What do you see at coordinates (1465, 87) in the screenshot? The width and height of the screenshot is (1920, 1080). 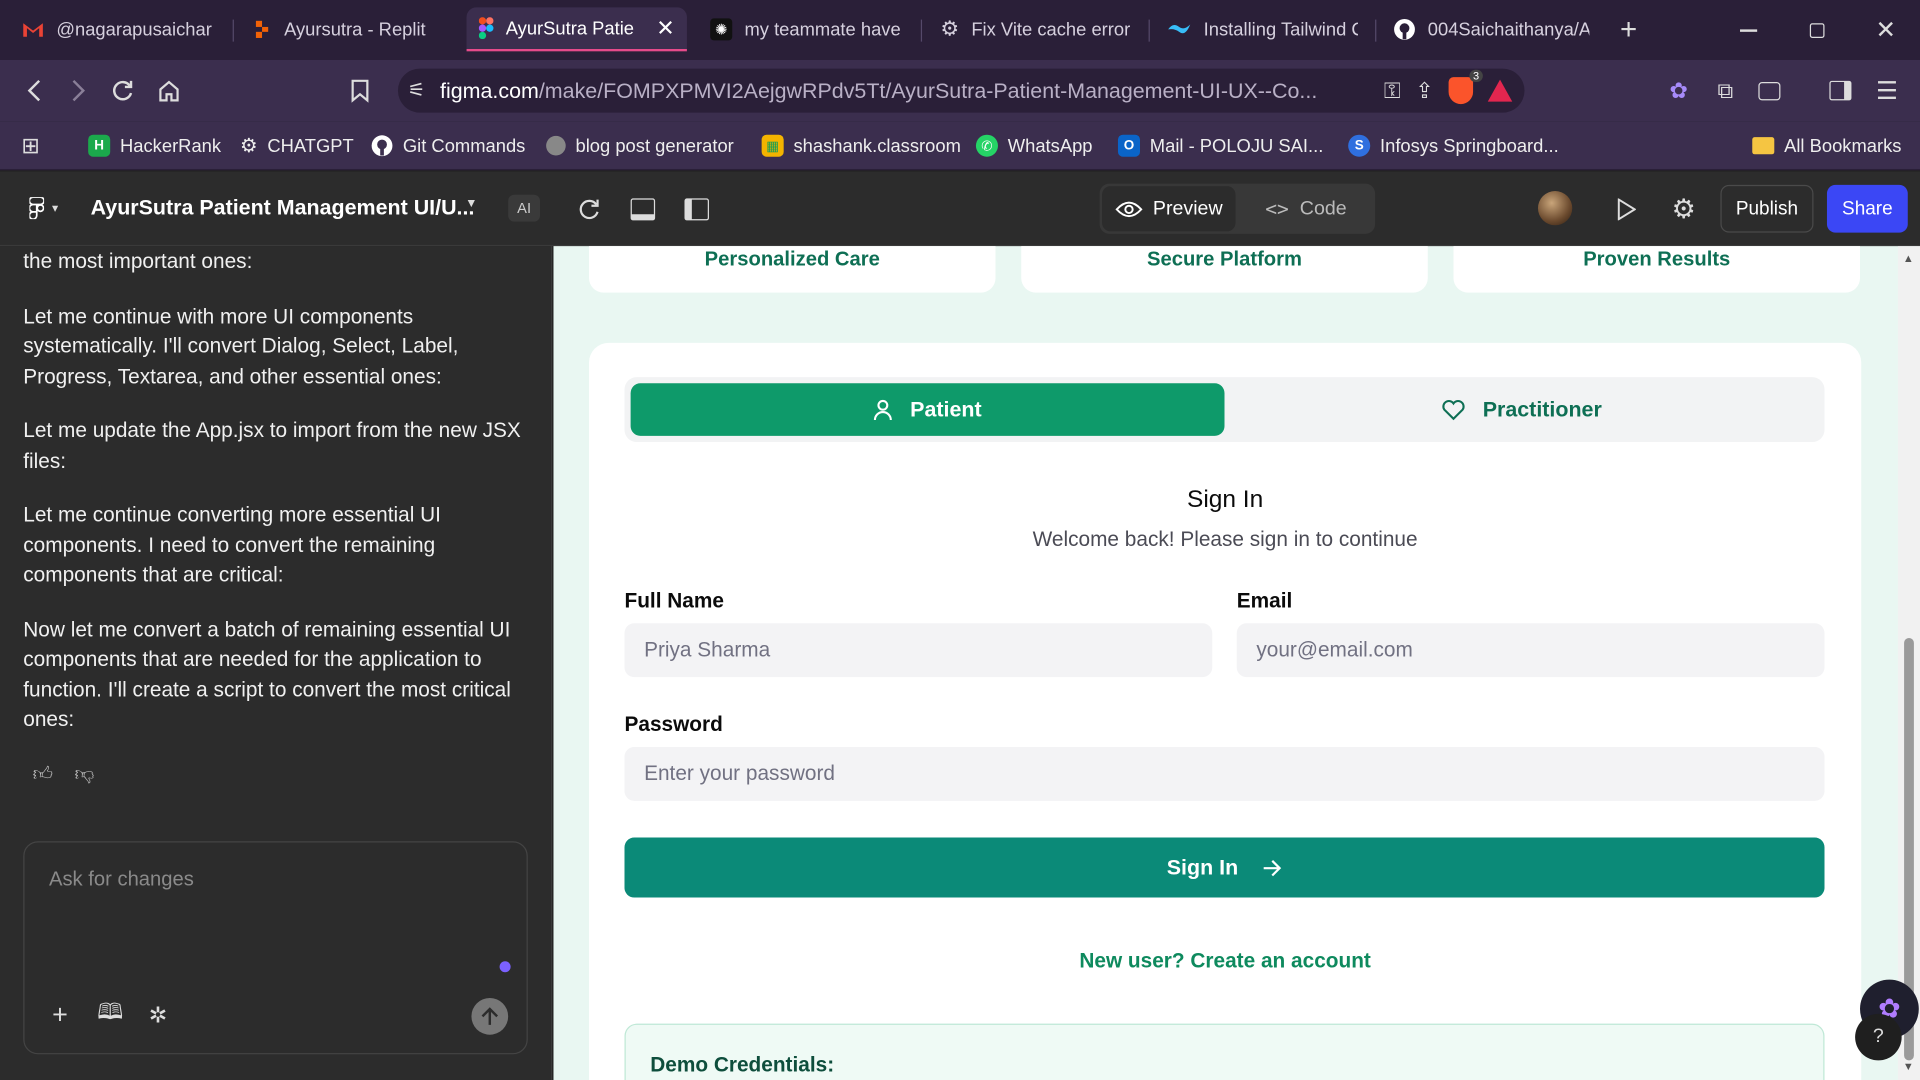 I see `brave-shield-icon: 3` at bounding box center [1465, 87].